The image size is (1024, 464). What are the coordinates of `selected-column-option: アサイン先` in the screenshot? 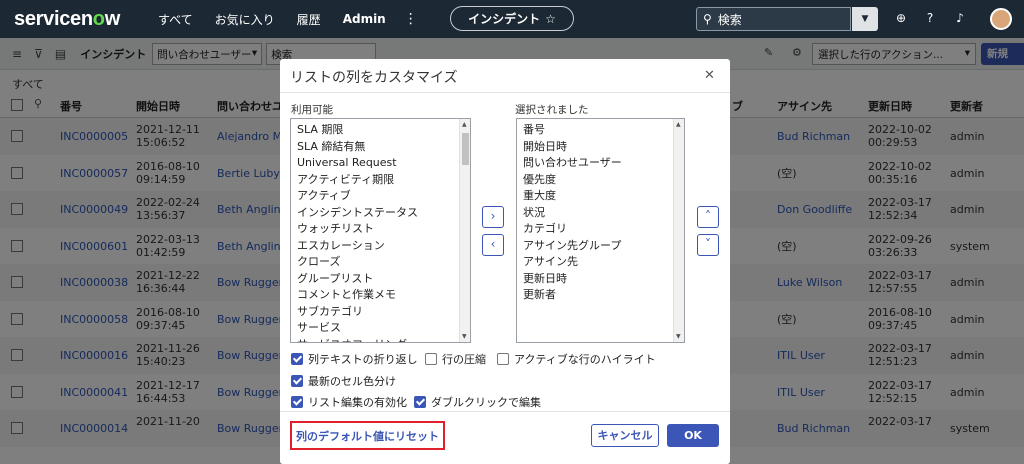 It's located at (600, 262).